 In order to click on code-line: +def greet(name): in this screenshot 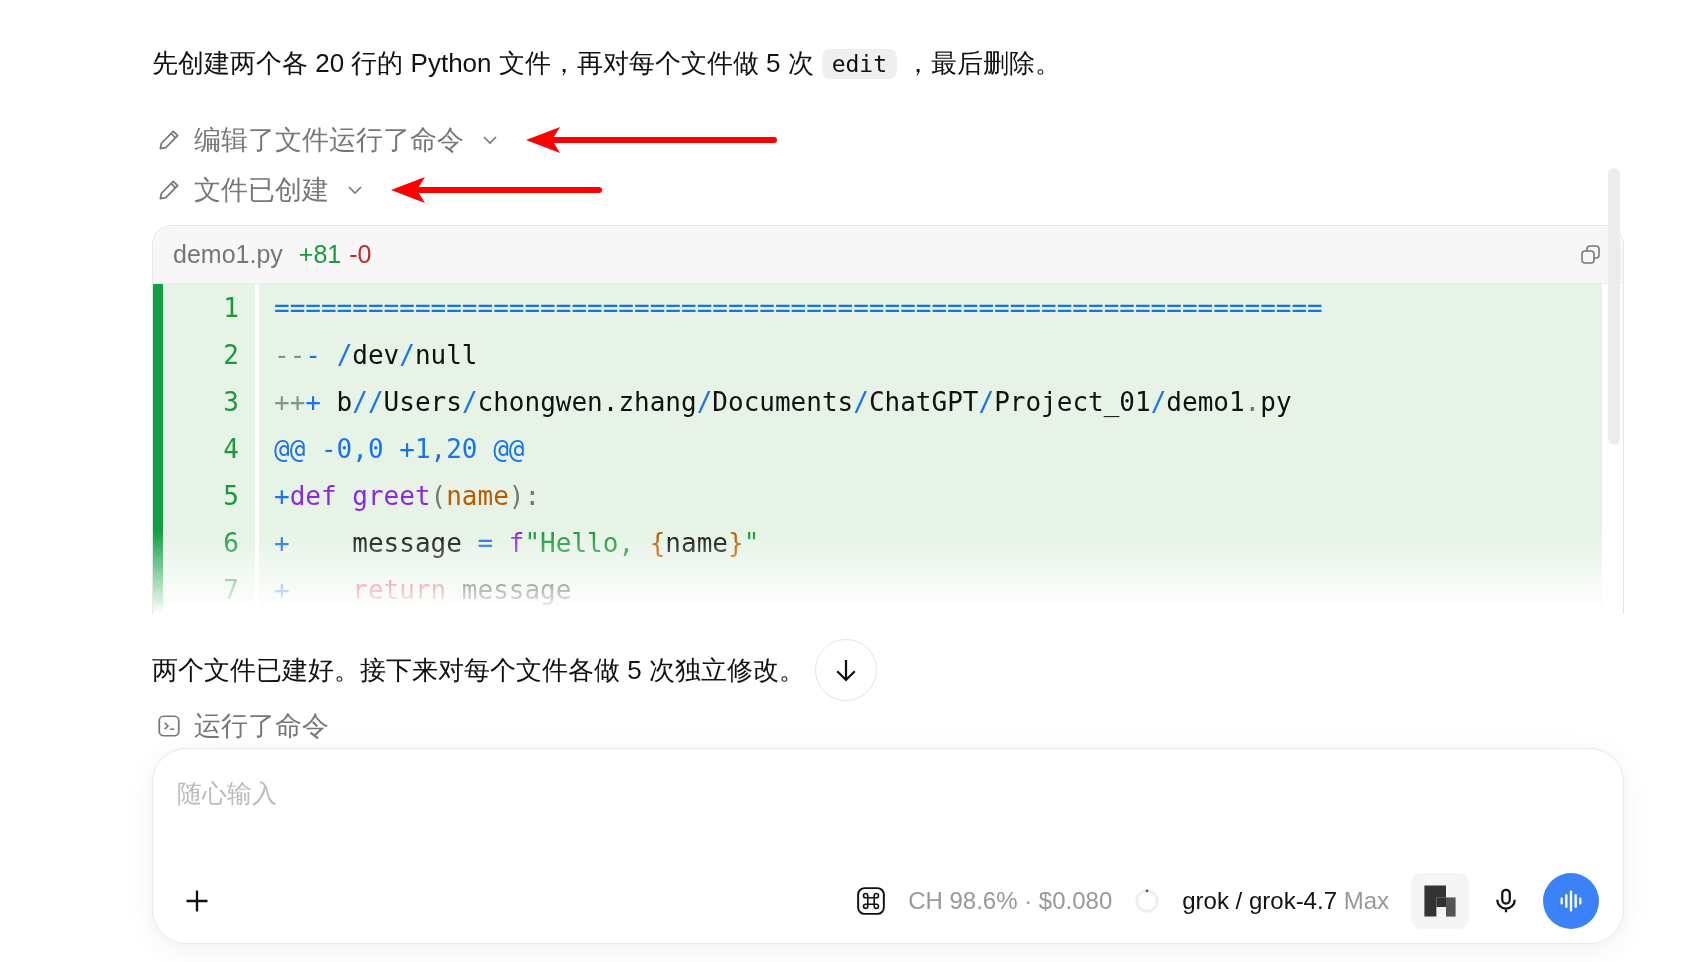, I will do `click(407, 495)`.